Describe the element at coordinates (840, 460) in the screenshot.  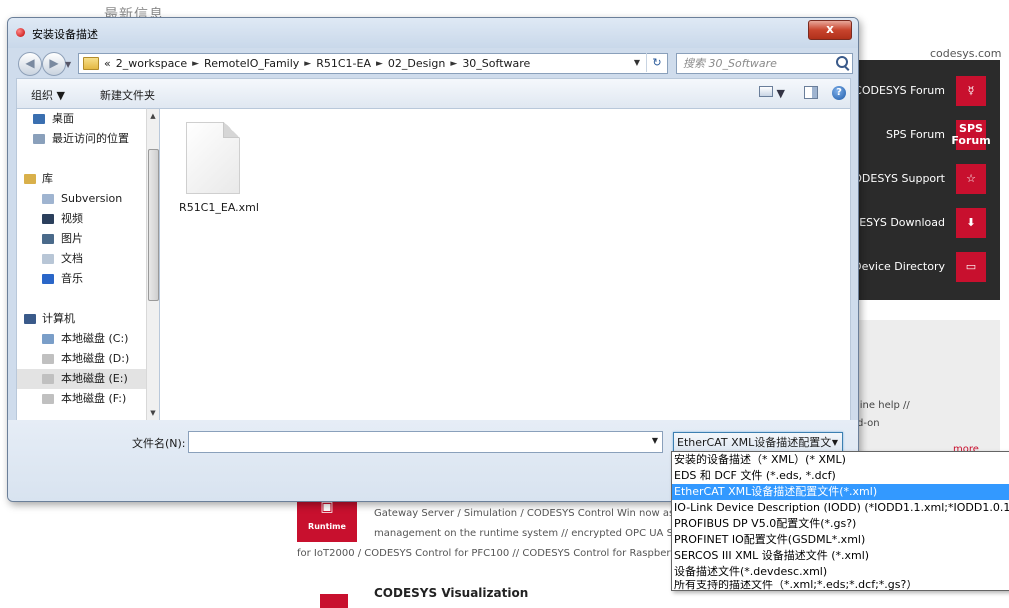
I see `filetype-option: 安装的设备描述（* XML）(* XML)` at that location.